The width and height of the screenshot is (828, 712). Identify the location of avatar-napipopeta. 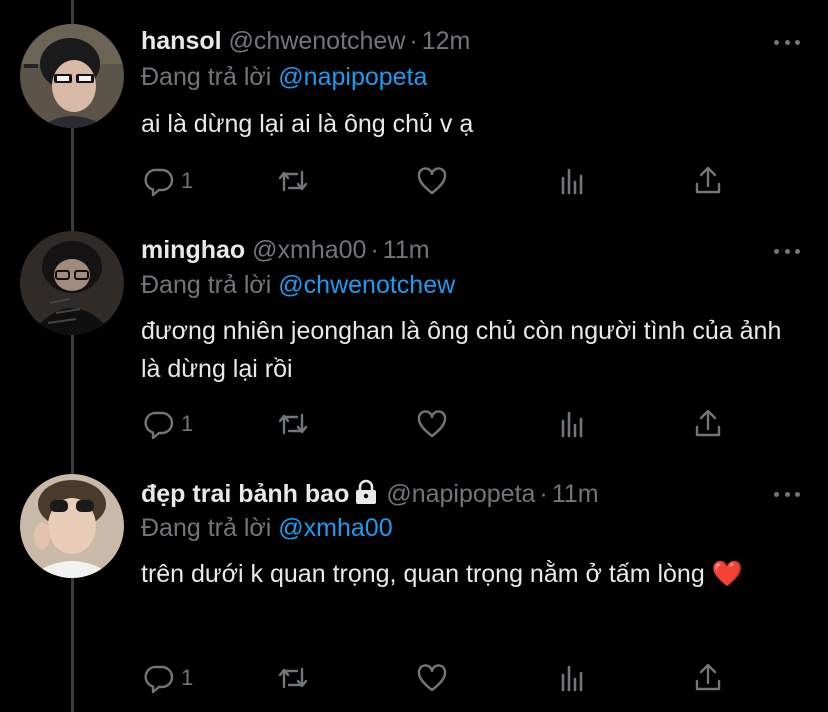
(72, 526).